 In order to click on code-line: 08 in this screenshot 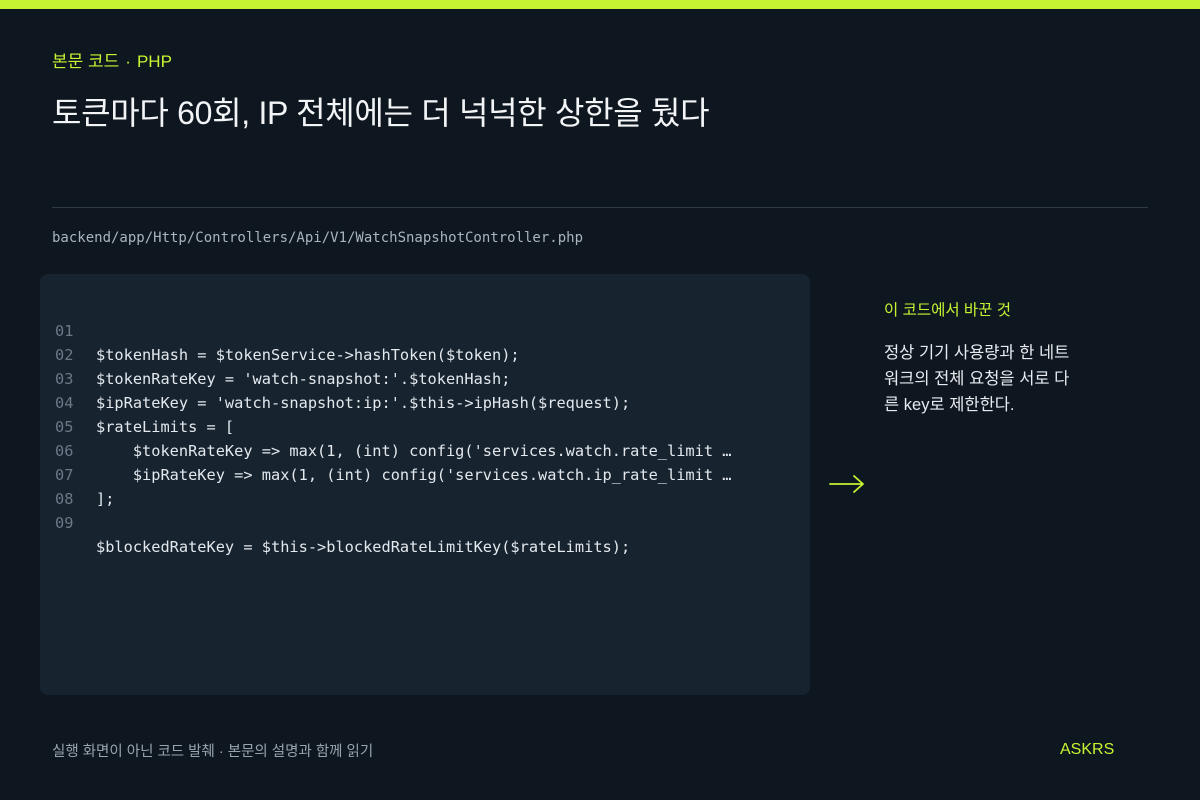, I will do `click(58, 485)`.